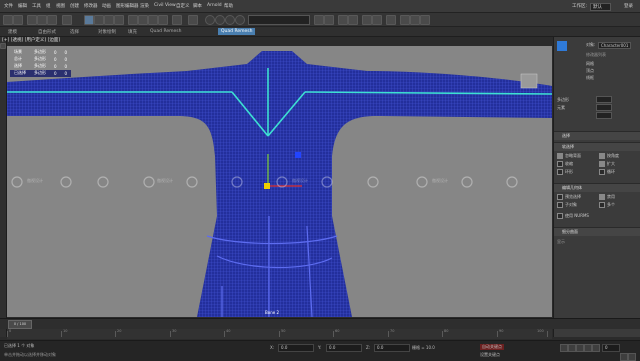 This screenshot has width=640, height=361. Describe the element at coordinates (607, 164) in the screenshot. I see `checkbox-grow: 扩大` at that location.